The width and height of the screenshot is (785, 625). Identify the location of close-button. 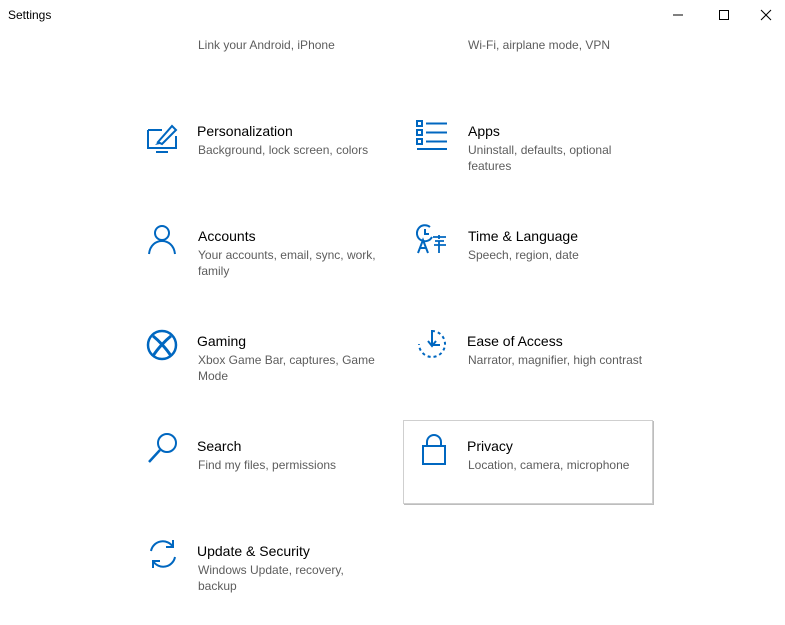
(766, 15).